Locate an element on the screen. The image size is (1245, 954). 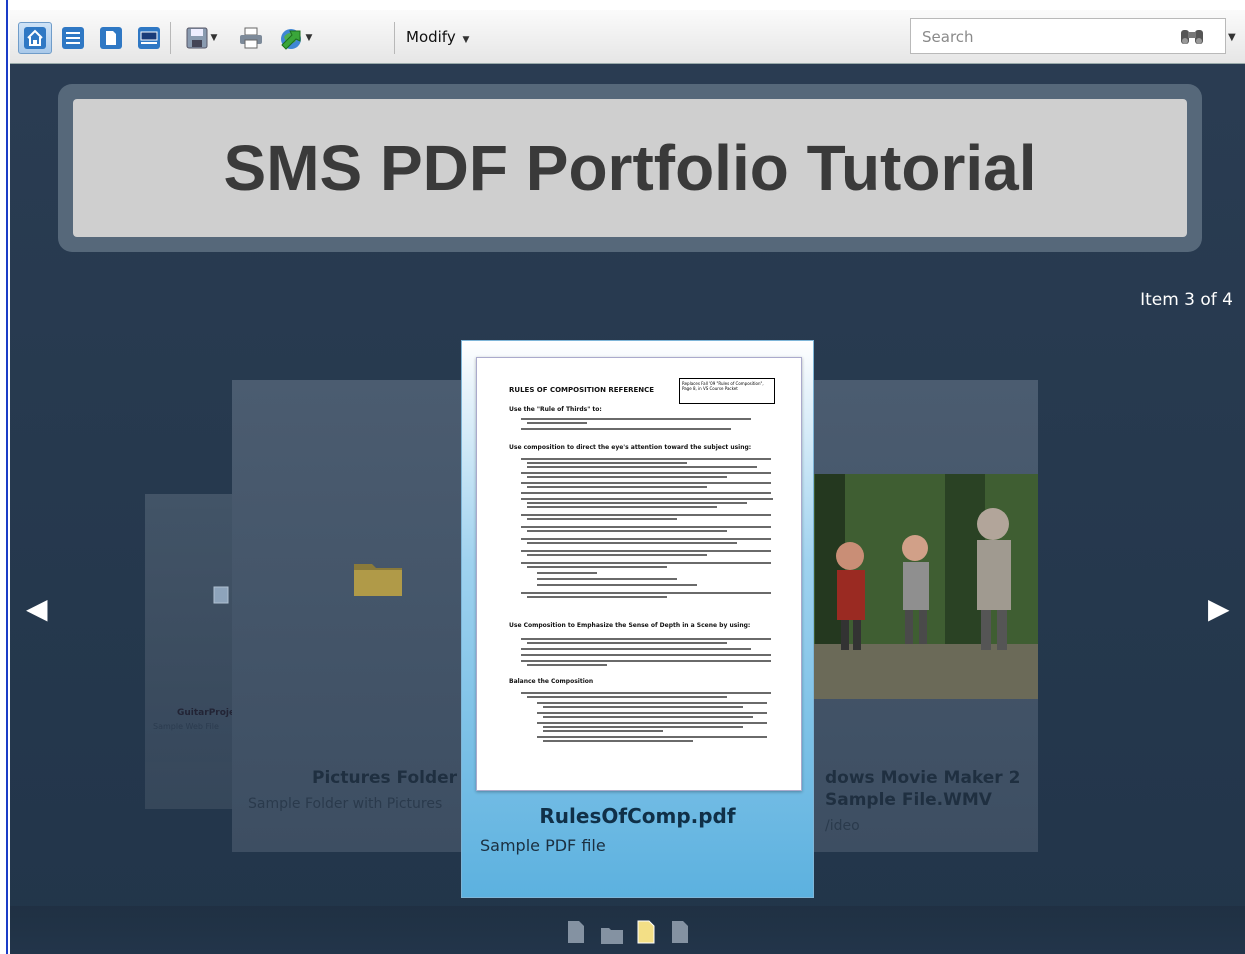
pager-file-icon is located at coordinates (576, 932).